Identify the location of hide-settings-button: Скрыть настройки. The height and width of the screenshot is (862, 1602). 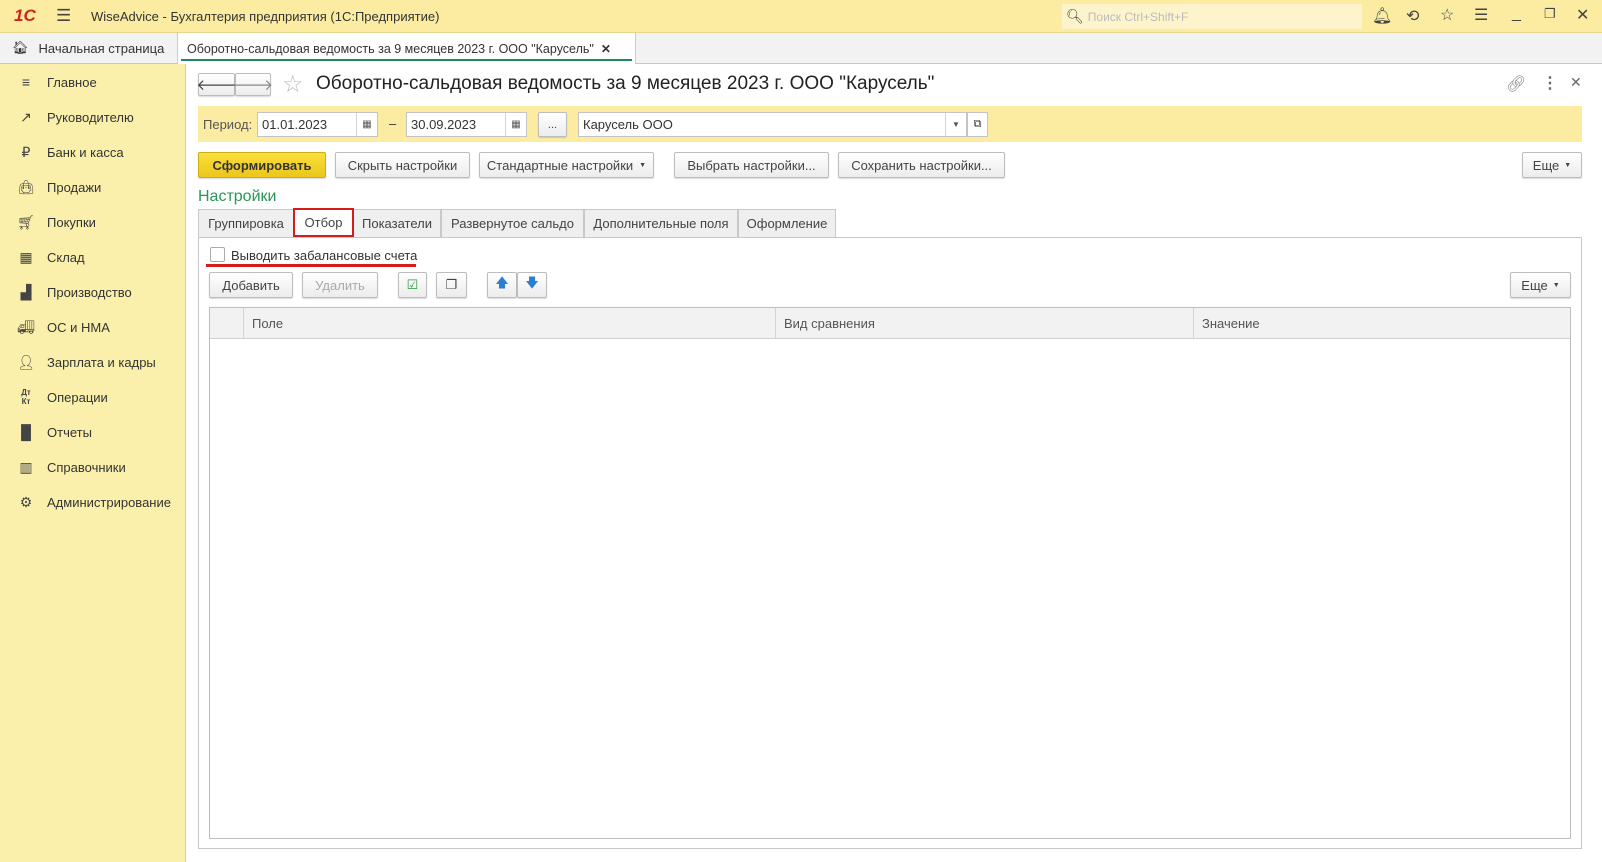
(402, 165).